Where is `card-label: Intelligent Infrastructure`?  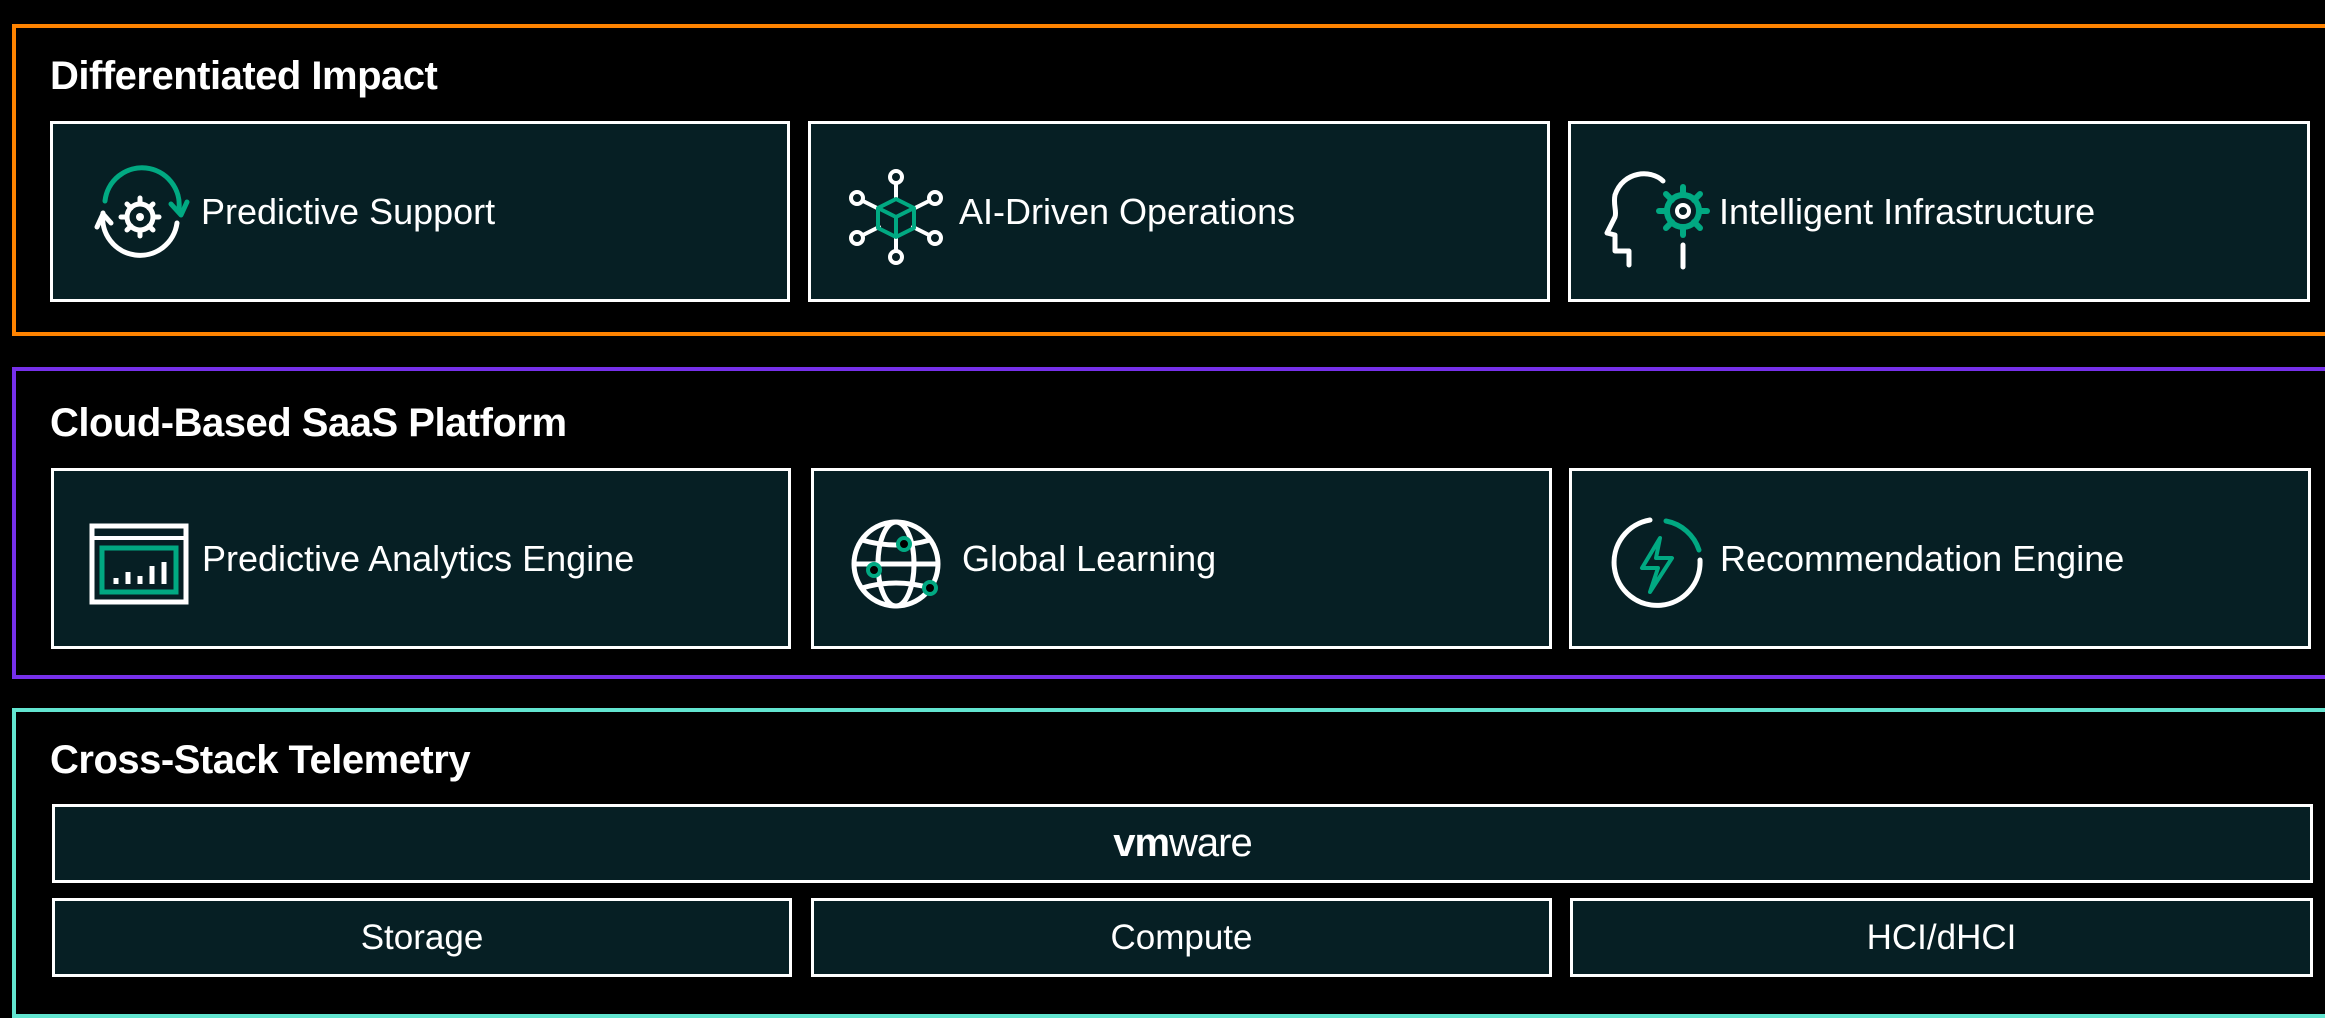
card-label: Intelligent Infrastructure is located at coordinates (1907, 211).